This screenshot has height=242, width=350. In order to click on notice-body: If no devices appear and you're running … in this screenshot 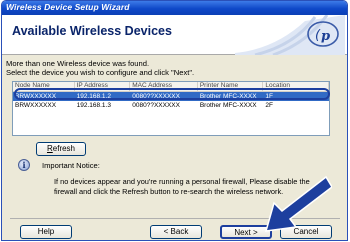, I will do `click(182, 186)`.